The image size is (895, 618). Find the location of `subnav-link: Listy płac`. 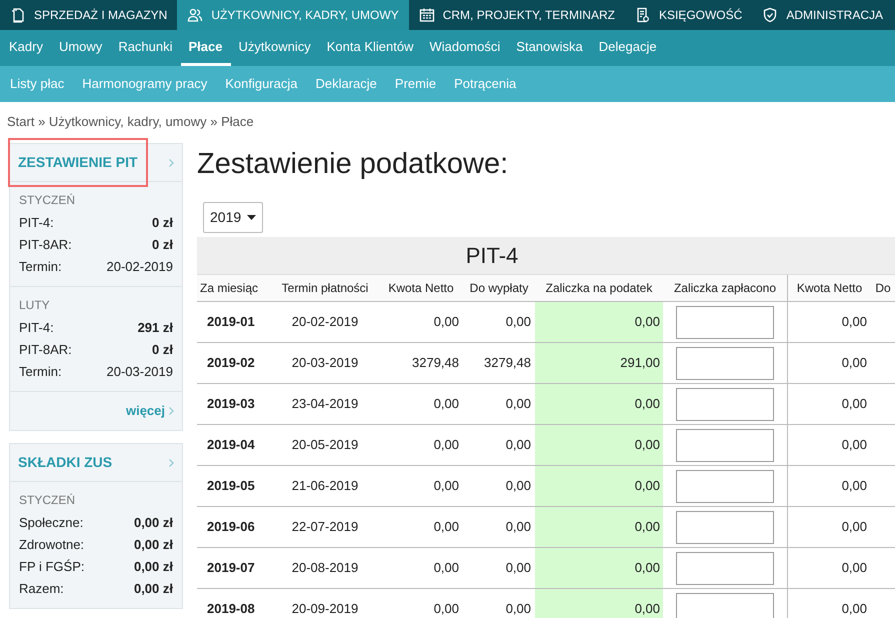

subnav-link: Listy płac is located at coordinates (37, 84).